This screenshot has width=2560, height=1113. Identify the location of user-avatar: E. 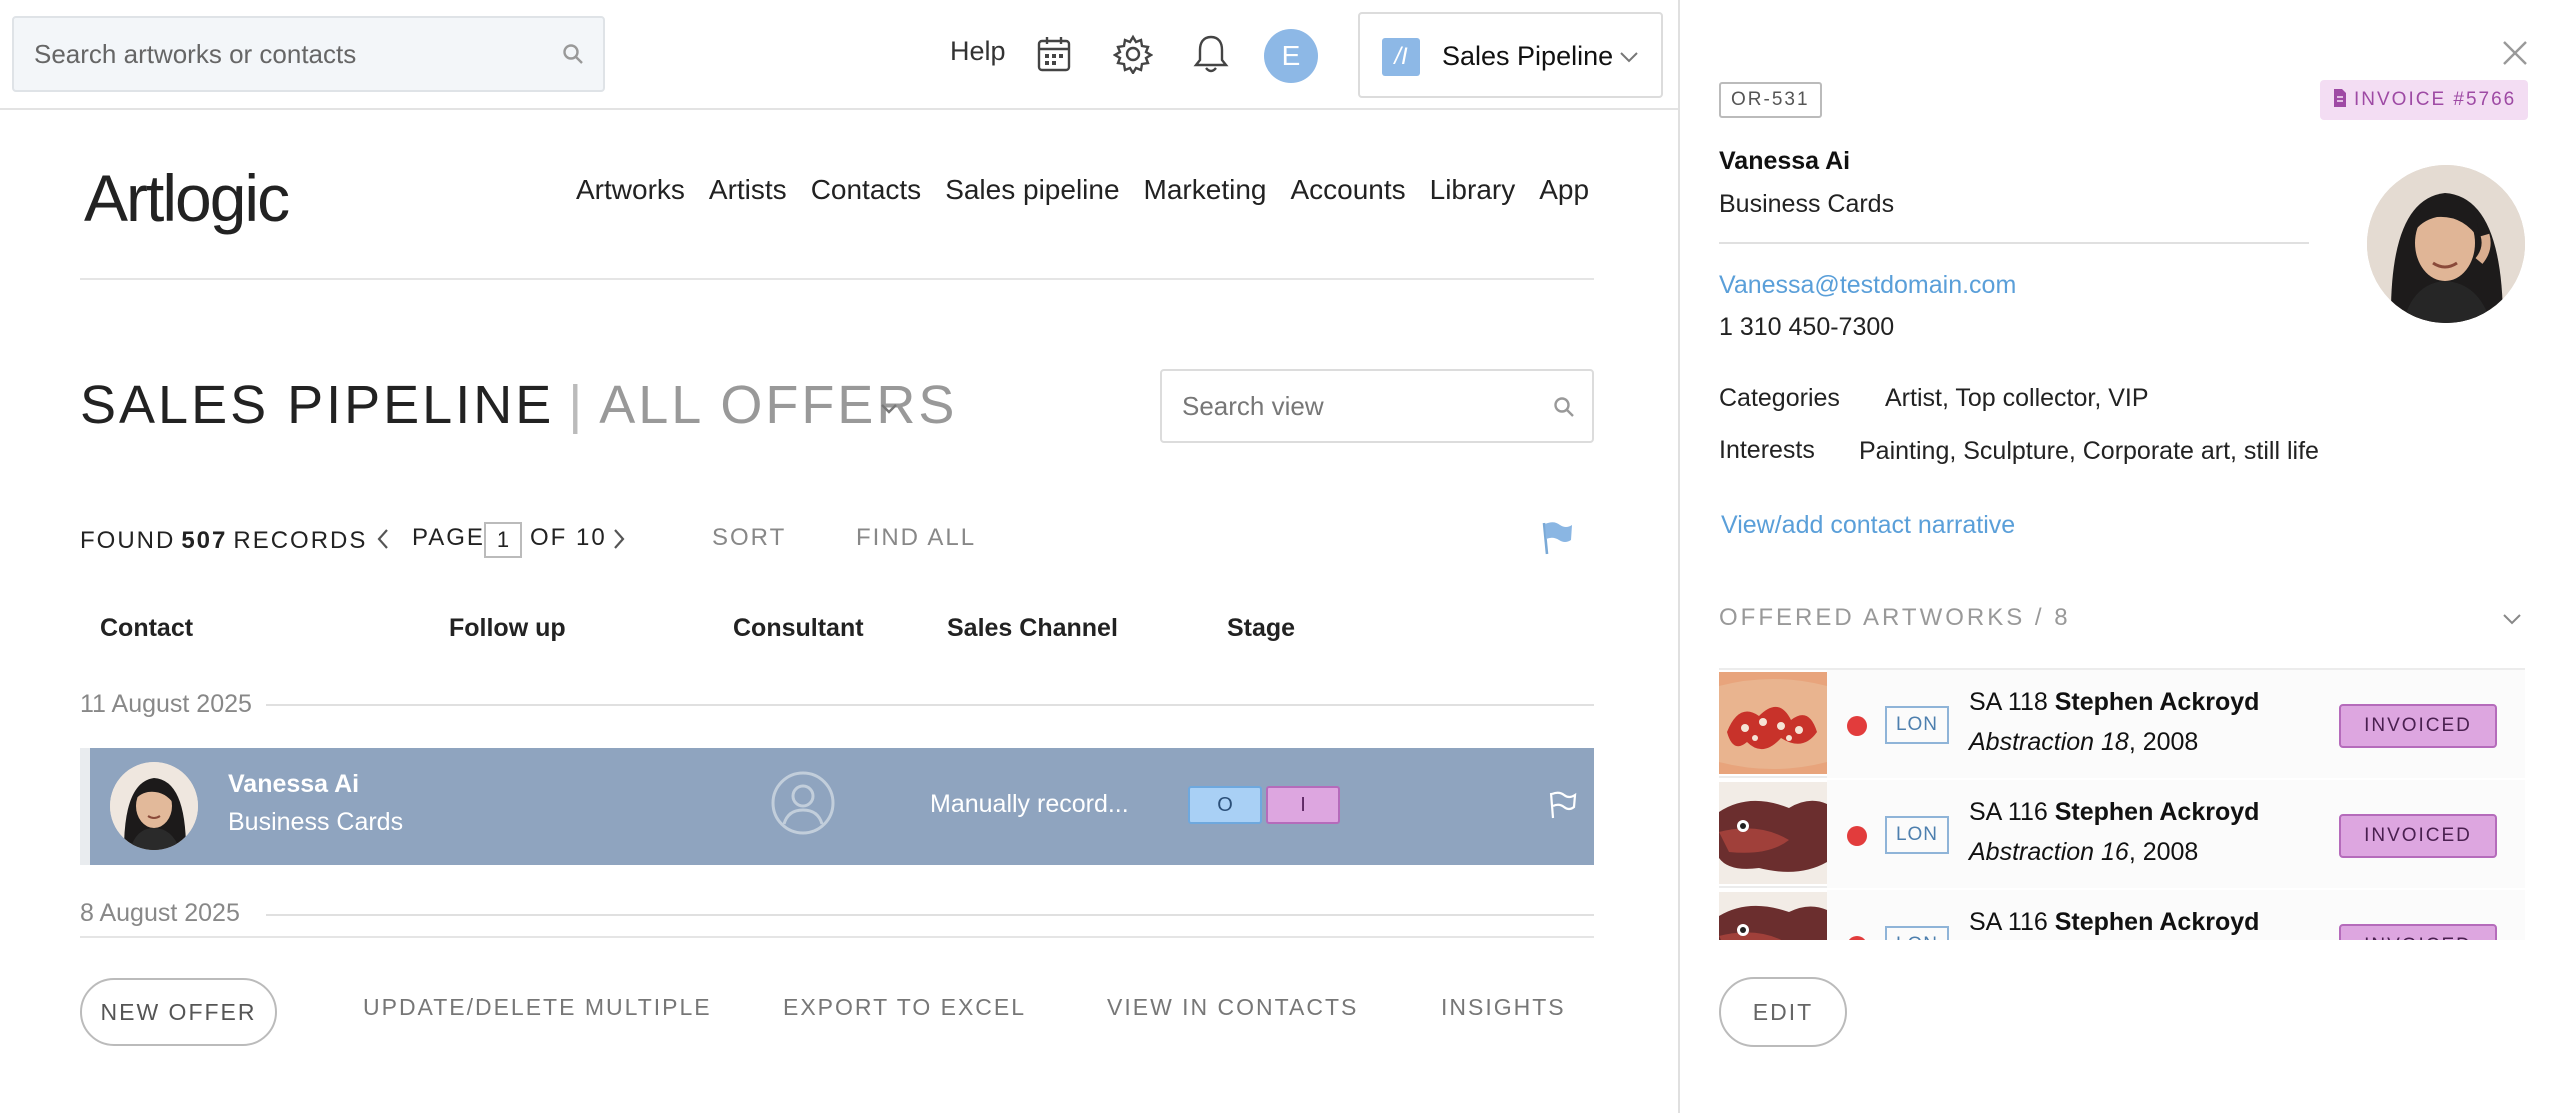
(1291, 56).